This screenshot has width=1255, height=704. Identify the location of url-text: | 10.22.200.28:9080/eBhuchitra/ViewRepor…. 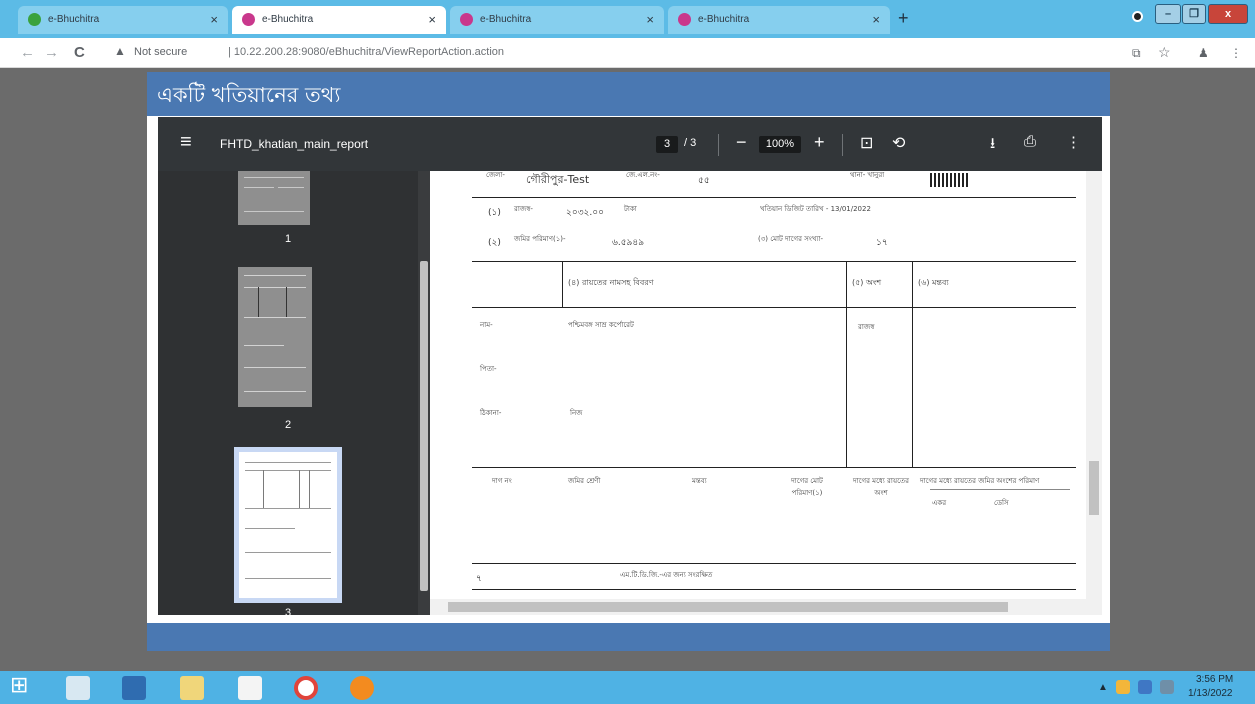
(366, 52).